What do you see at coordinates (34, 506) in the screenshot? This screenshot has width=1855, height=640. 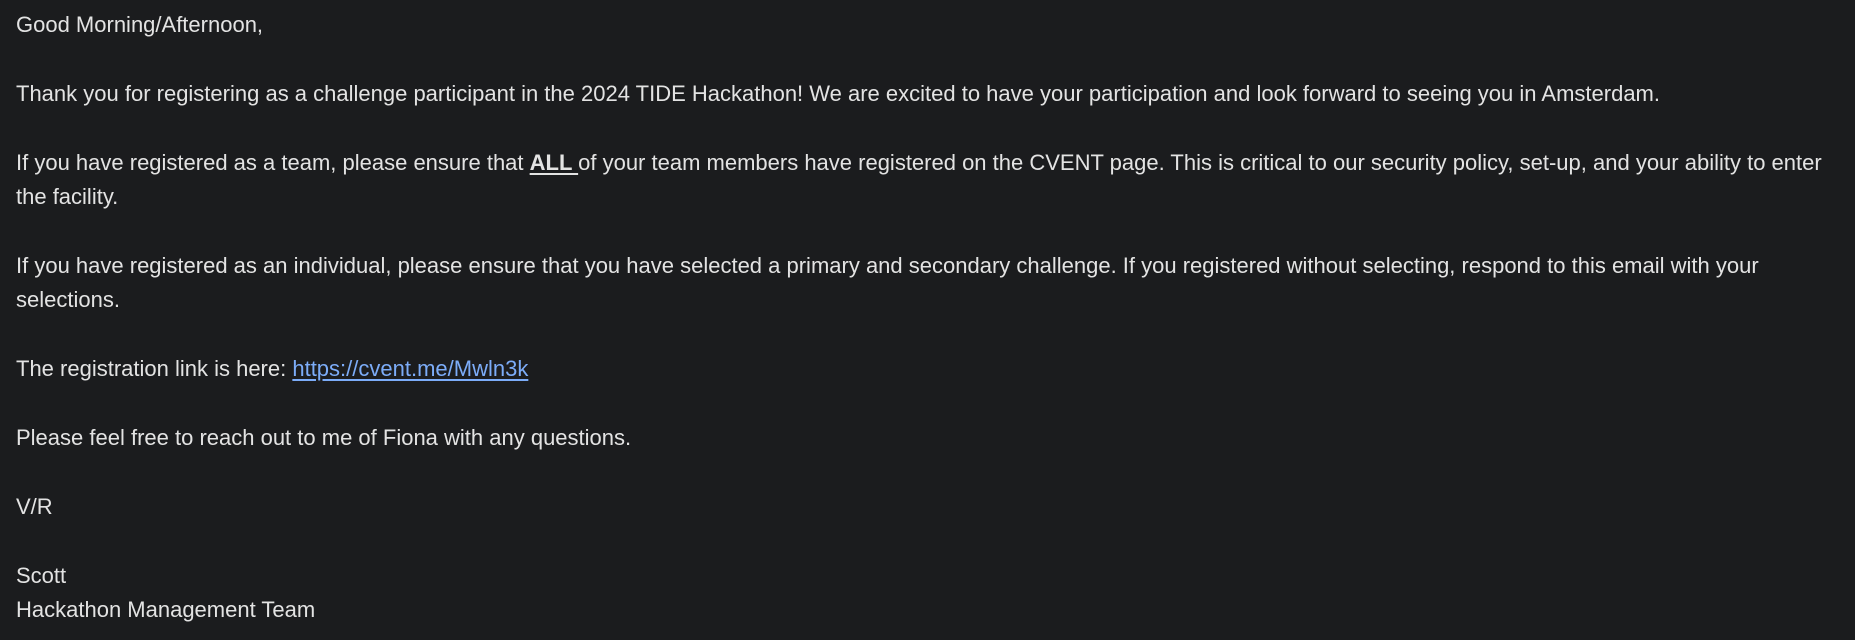 I see `closing: V/R` at bounding box center [34, 506].